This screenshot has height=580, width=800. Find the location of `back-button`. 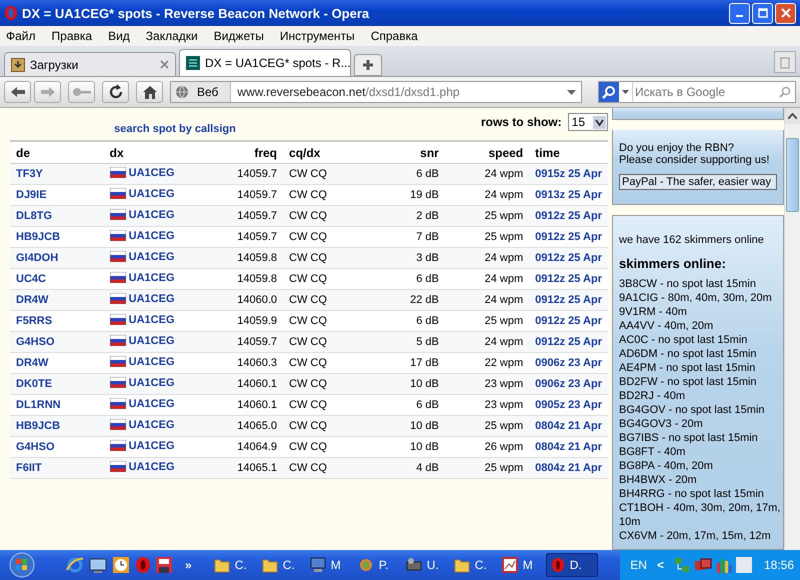

back-button is located at coordinates (17, 92).